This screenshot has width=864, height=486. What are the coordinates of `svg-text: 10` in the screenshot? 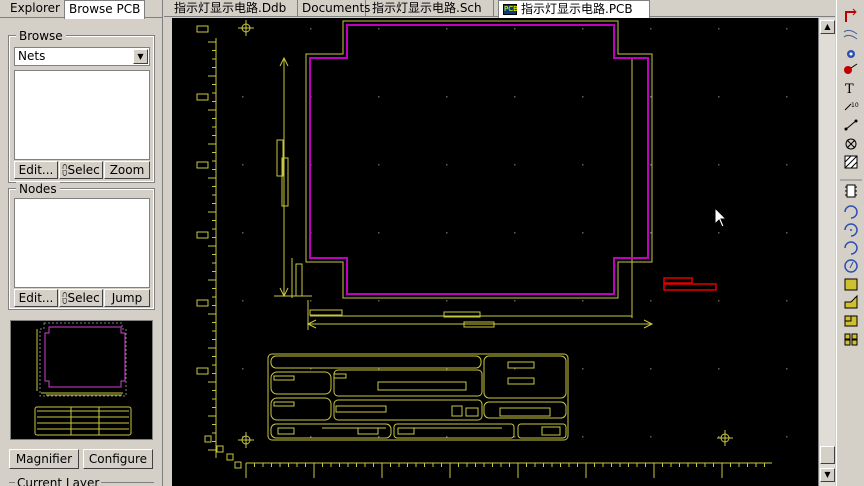 It's located at (855, 105).